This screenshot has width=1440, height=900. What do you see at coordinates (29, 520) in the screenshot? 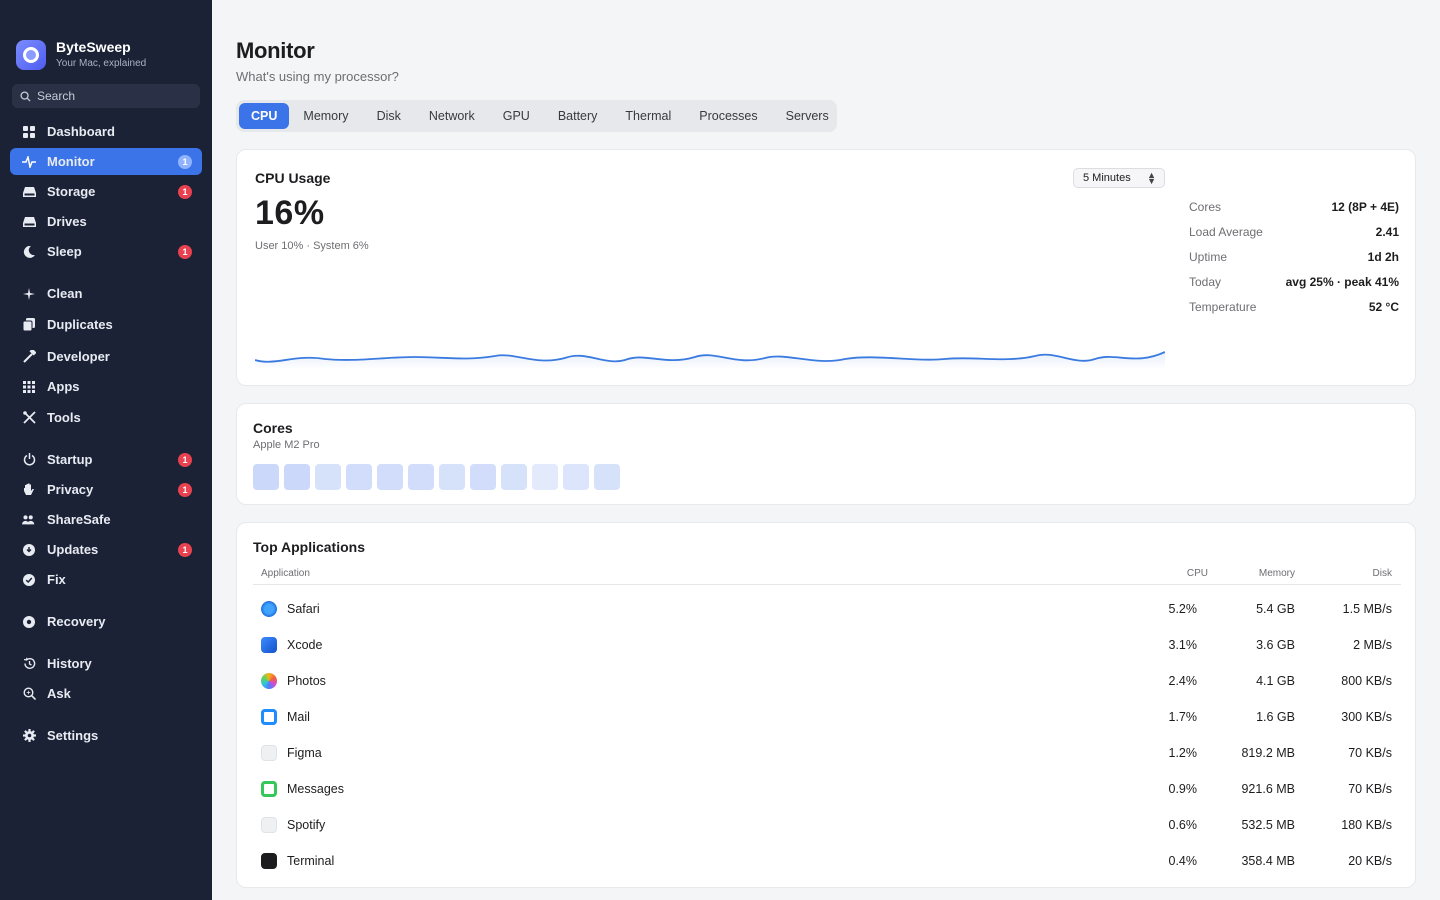
I see `people-icon` at bounding box center [29, 520].